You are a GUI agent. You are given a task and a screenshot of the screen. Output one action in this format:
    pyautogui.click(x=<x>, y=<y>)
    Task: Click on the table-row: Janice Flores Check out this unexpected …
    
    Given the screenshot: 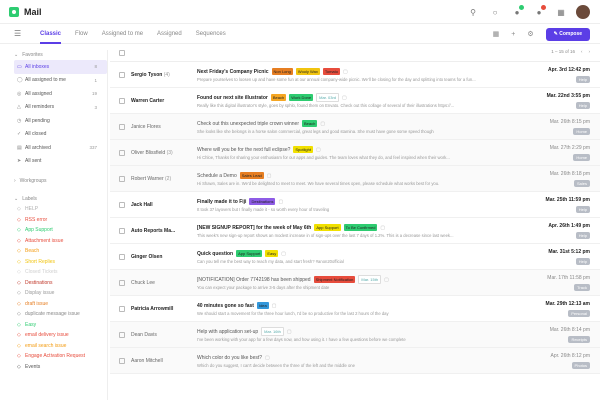 What is the action you would take?
    pyautogui.click(x=355, y=127)
    